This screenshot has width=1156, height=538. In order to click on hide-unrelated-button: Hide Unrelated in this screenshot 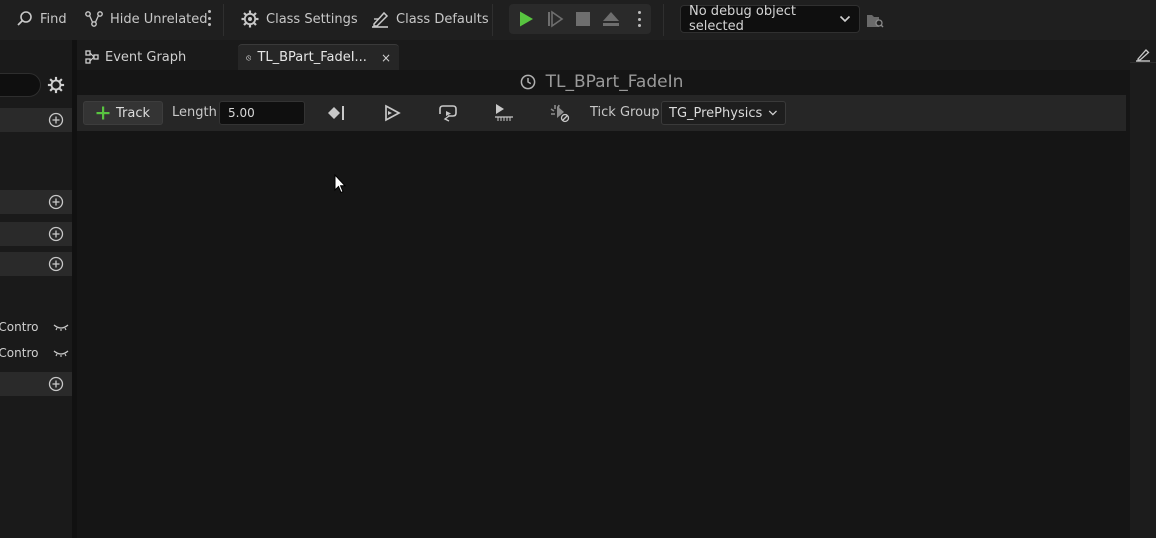, I will do `click(146, 19)`.